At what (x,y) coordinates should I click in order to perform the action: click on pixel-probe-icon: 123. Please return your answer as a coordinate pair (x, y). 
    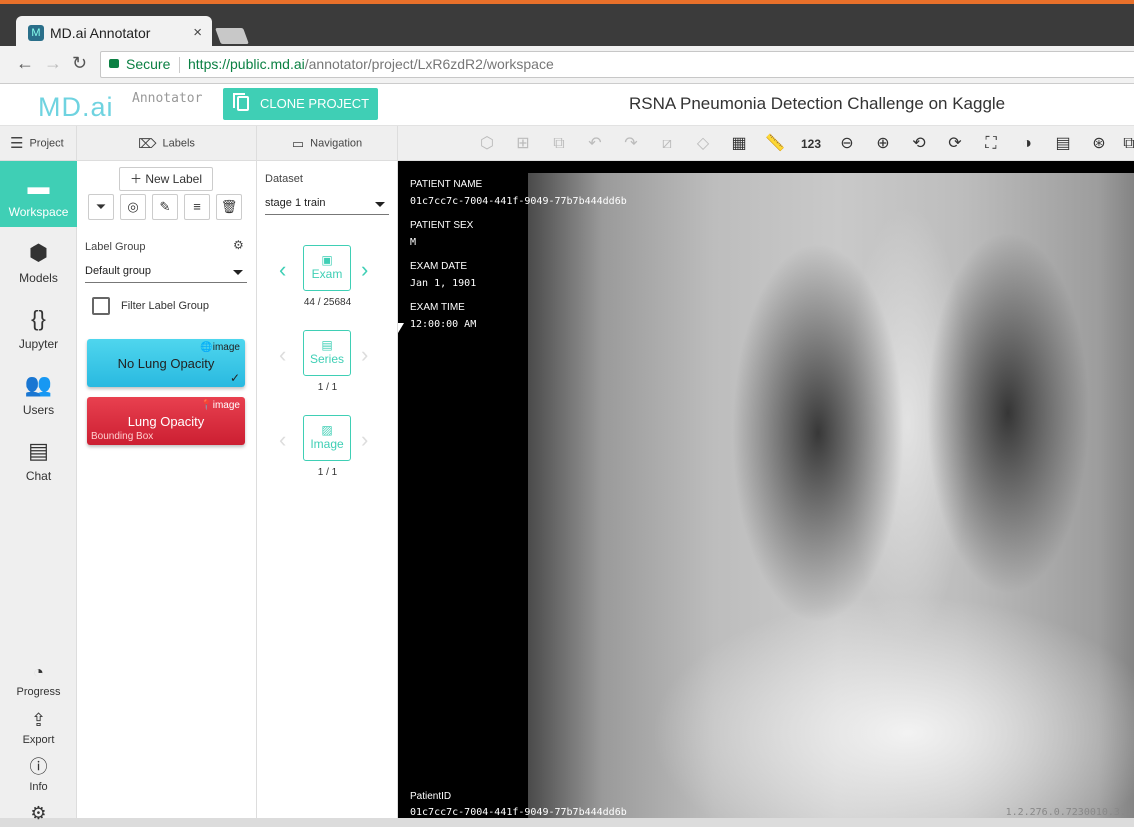
    Looking at the image, I should click on (811, 144).